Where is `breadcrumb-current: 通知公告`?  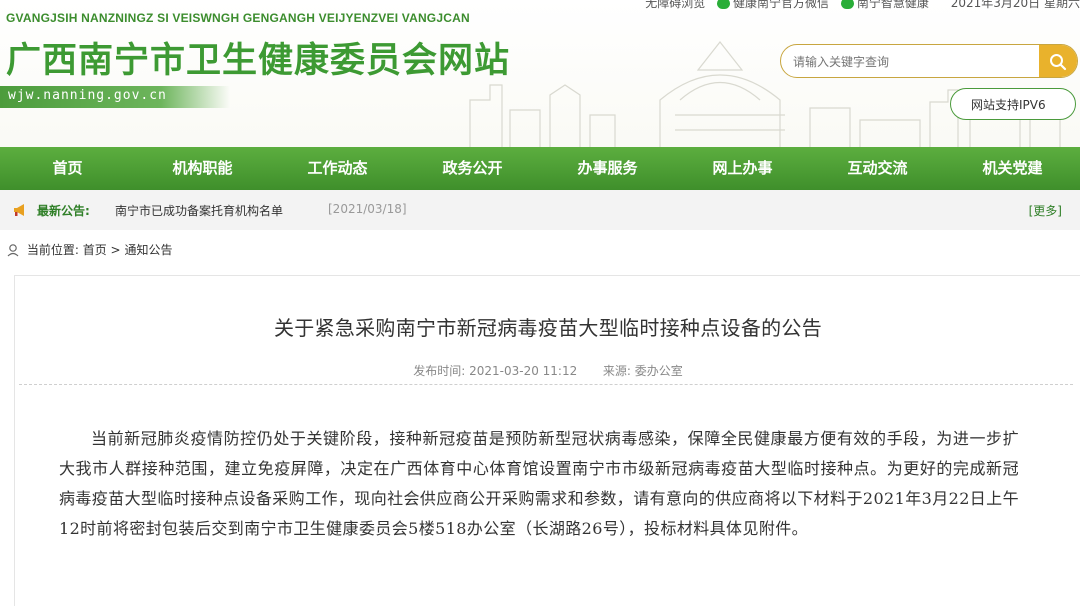
breadcrumb-current: 通知公告 is located at coordinates (148, 250).